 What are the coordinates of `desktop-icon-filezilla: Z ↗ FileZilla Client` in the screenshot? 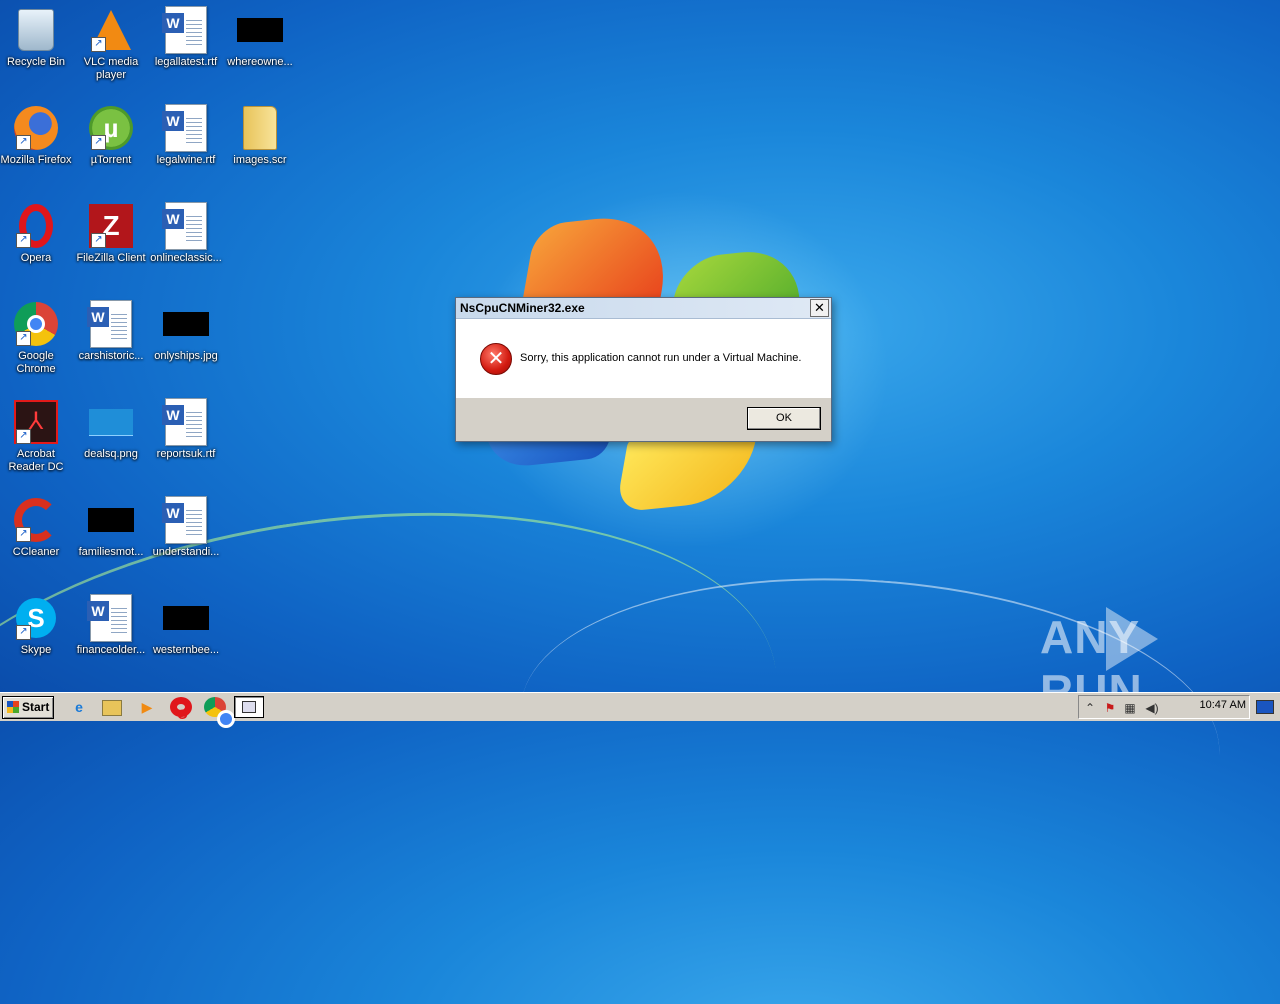 It's located at (111, 233).